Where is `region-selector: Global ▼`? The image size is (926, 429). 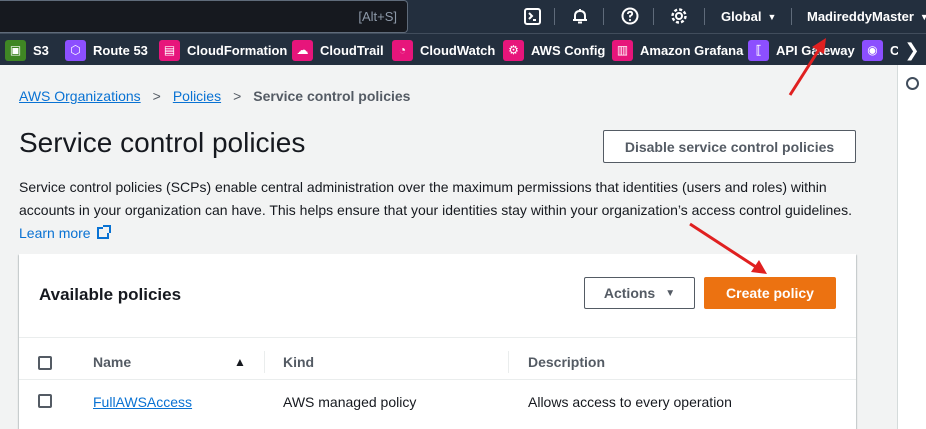
region-selector: Global ▼ is located at coordinates (748, 16).